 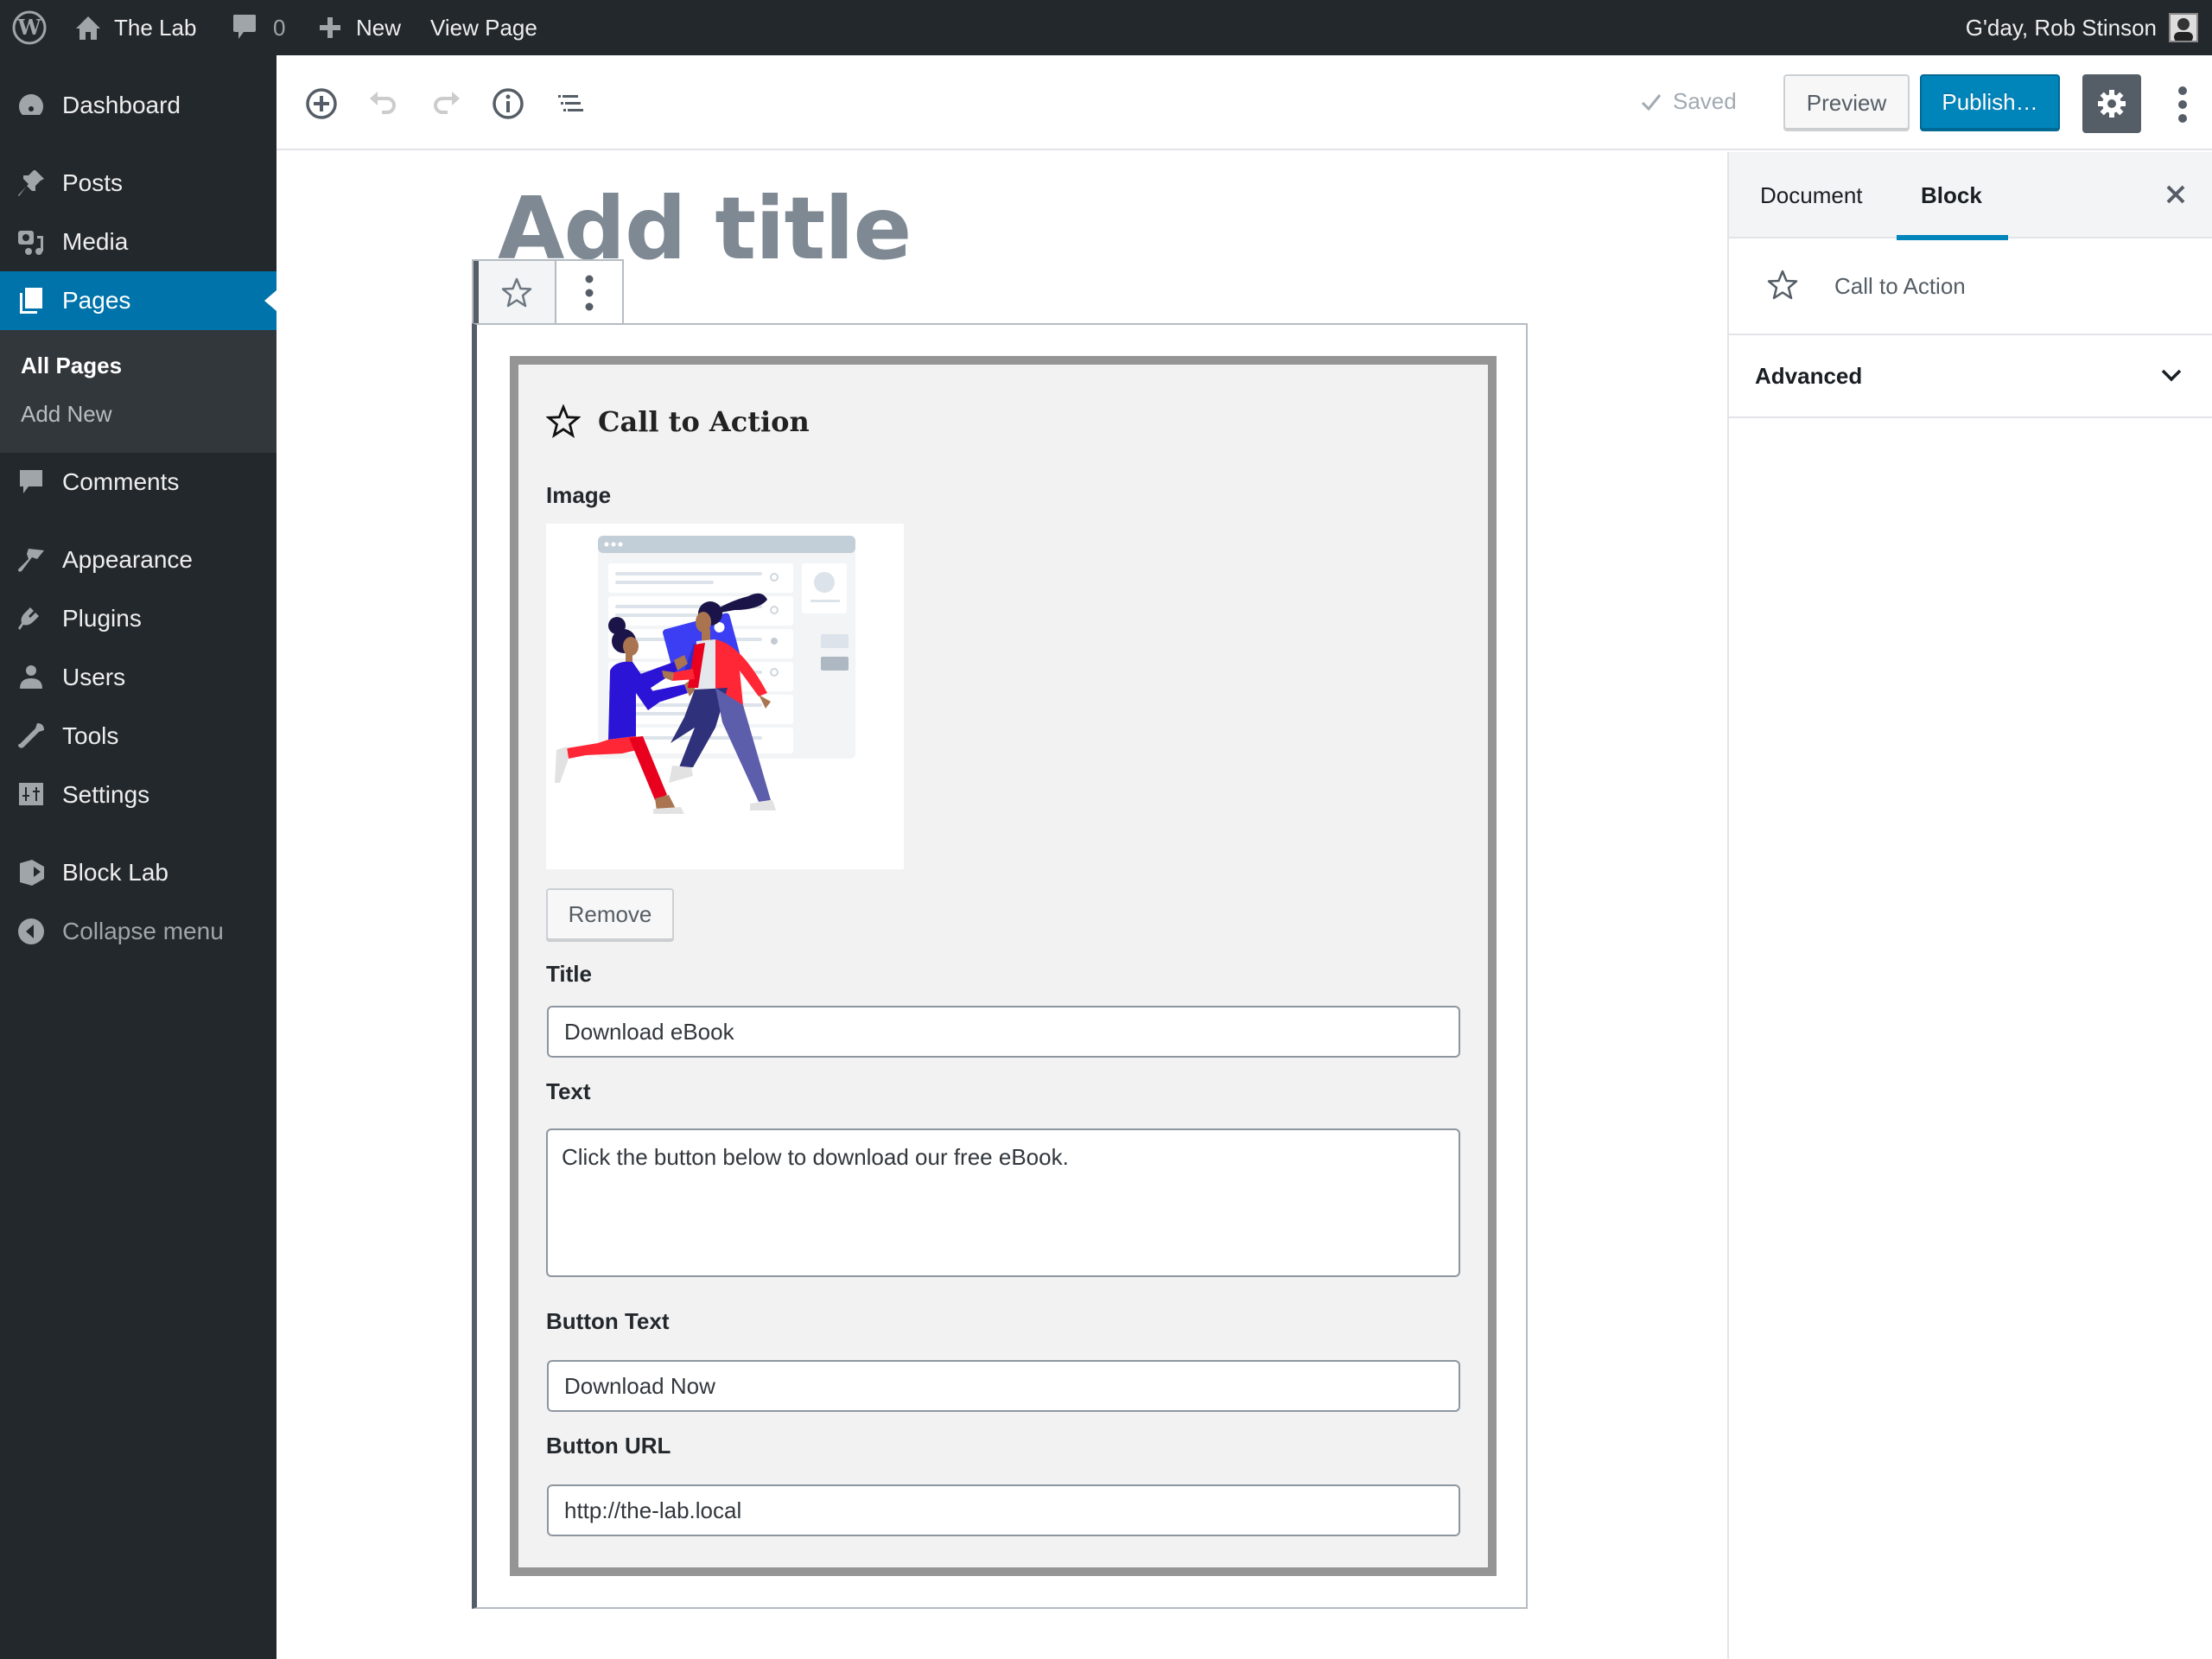 I want to click on button-url-field-label: Button URL, so click(x=608, y=1446).